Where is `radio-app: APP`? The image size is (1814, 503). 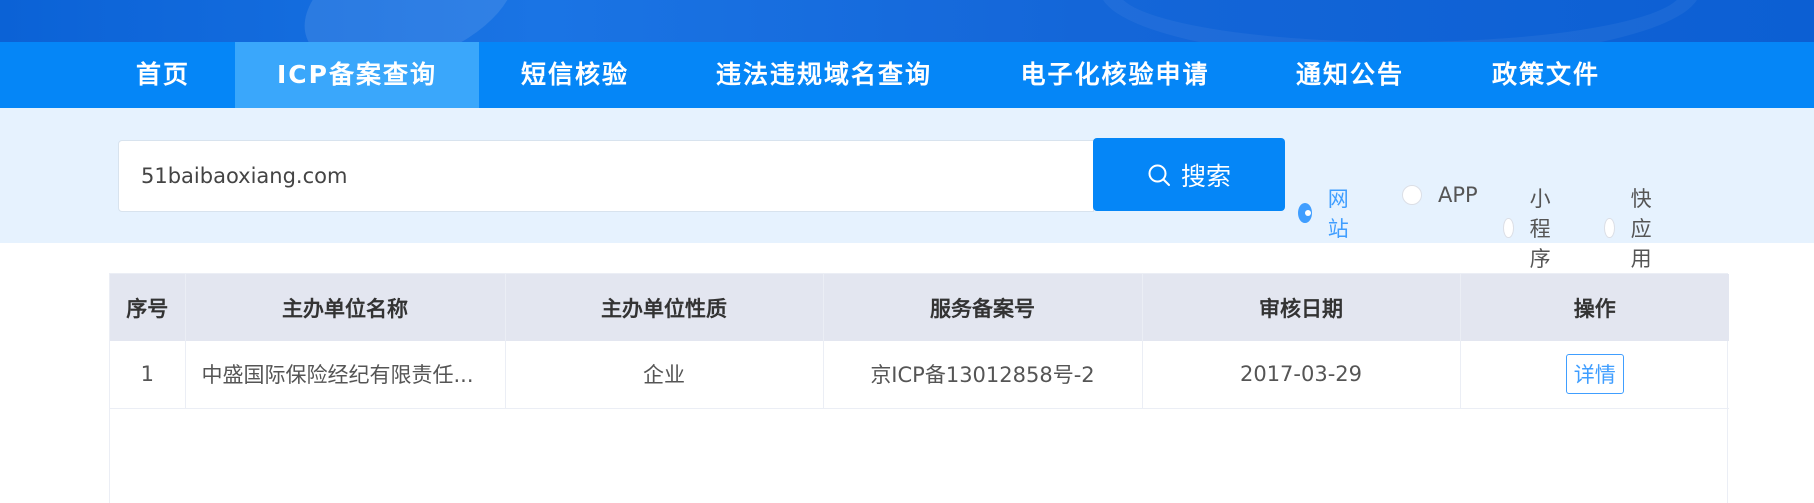 radio-app: APP is located at coordinates (1440, 195).